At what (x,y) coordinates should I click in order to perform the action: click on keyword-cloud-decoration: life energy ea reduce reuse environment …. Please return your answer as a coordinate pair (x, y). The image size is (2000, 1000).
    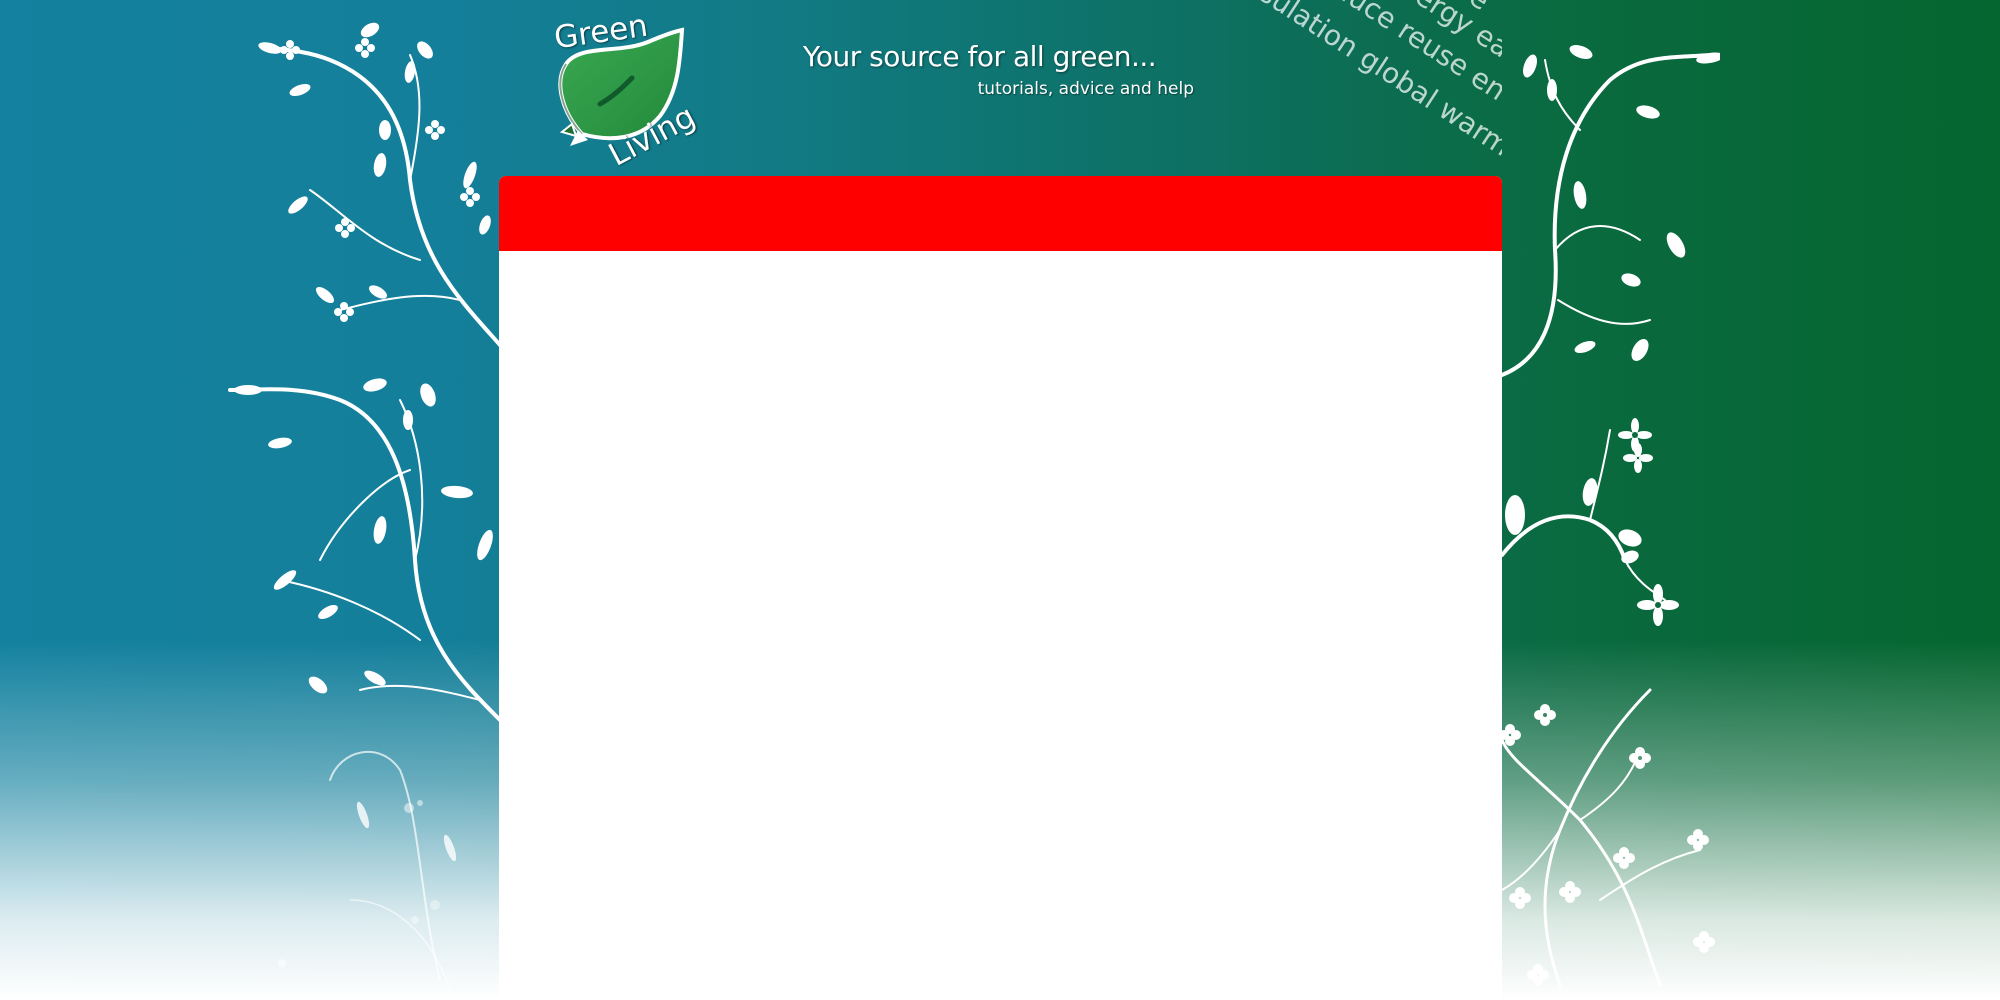
    Looking at the image, I should click on (1366, 85).